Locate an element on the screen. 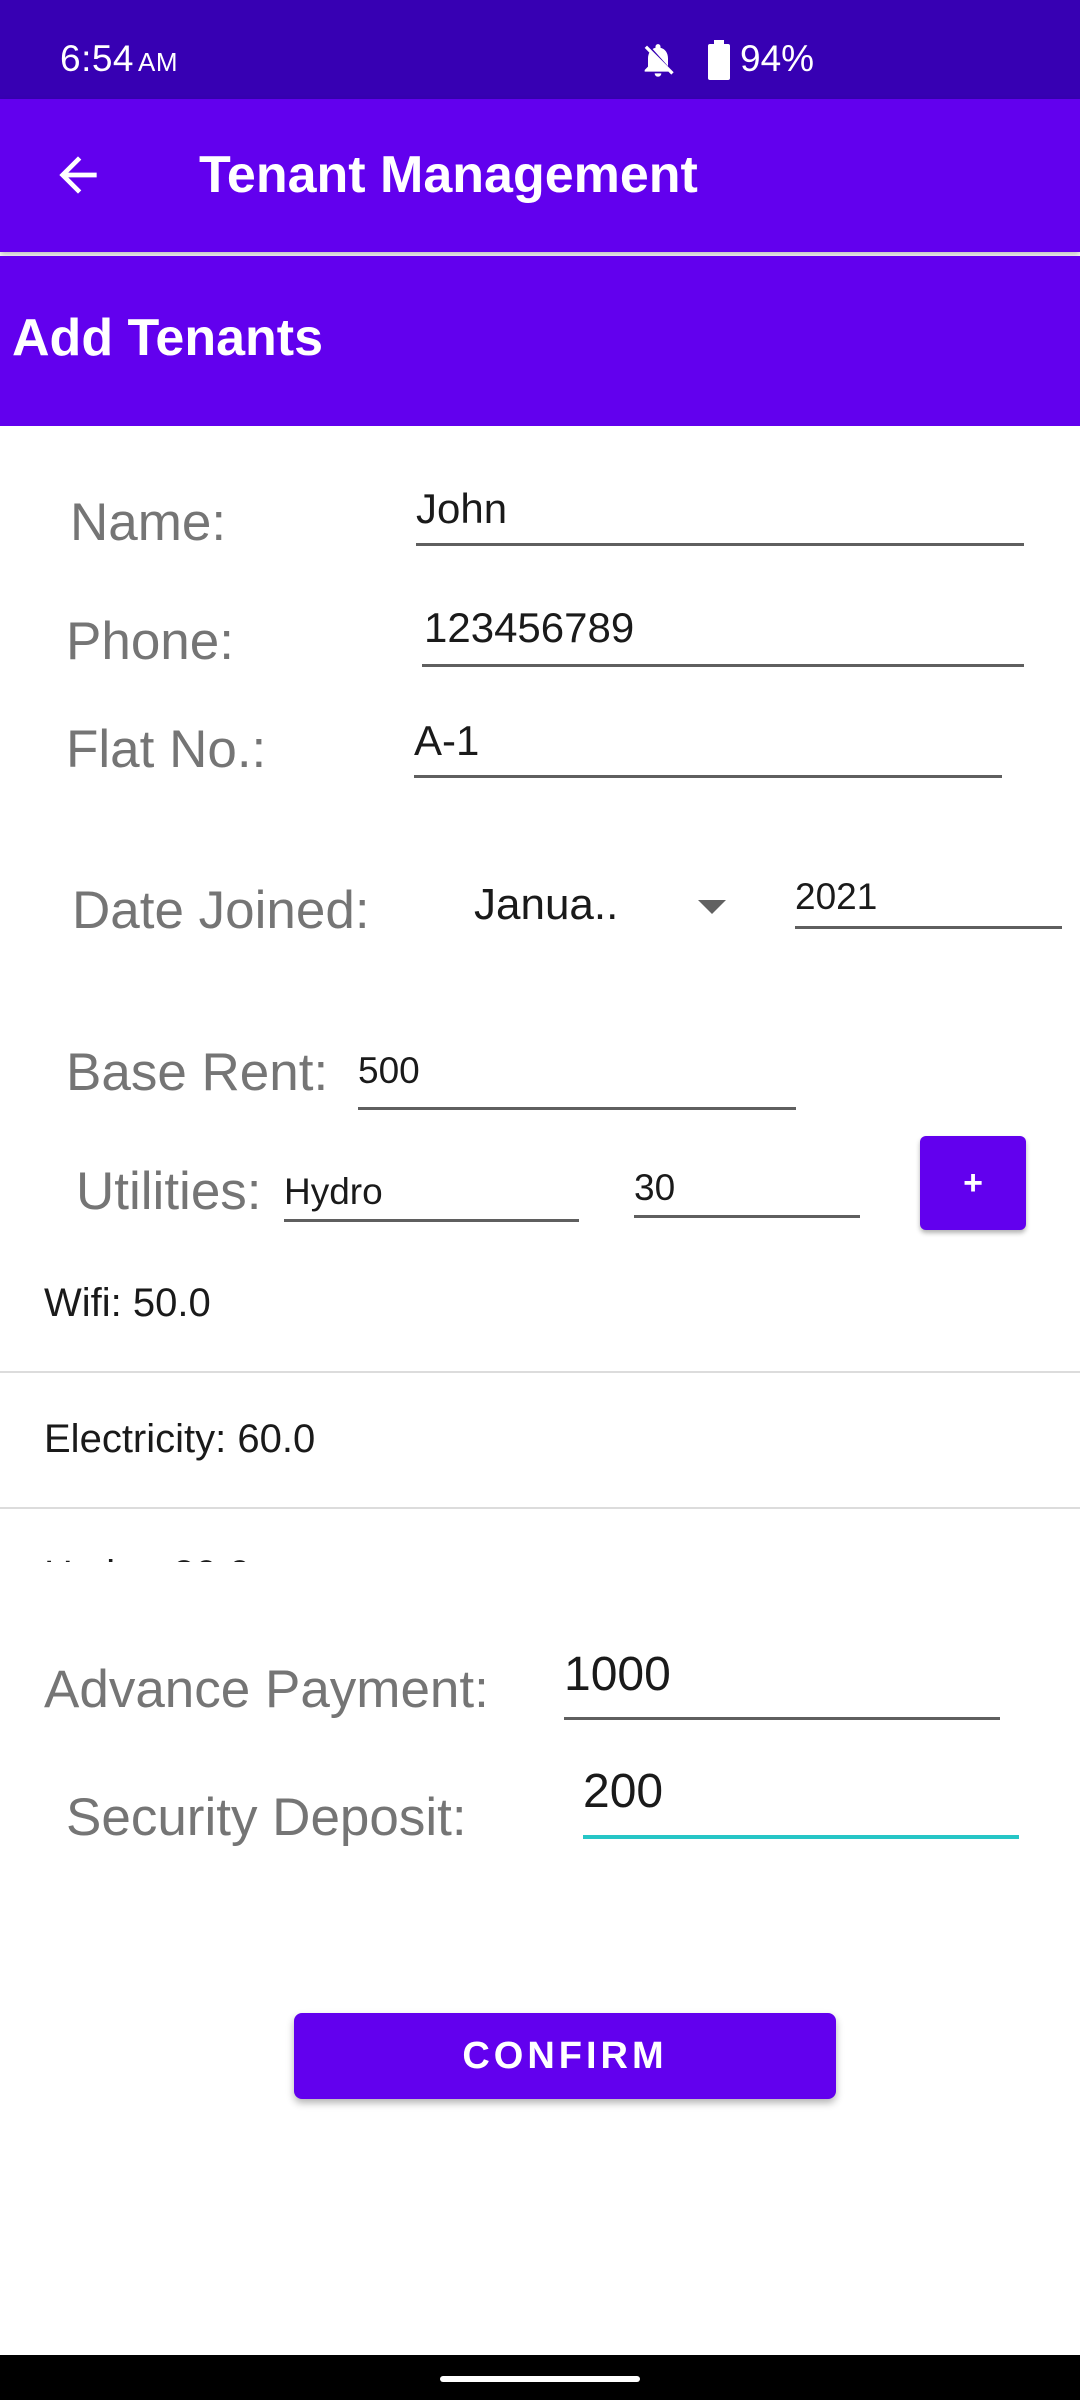 The height and width of the screenshot is (2400, 1080). advance-payment-label: Advance Payment: is located at coordinates (266, 1689).